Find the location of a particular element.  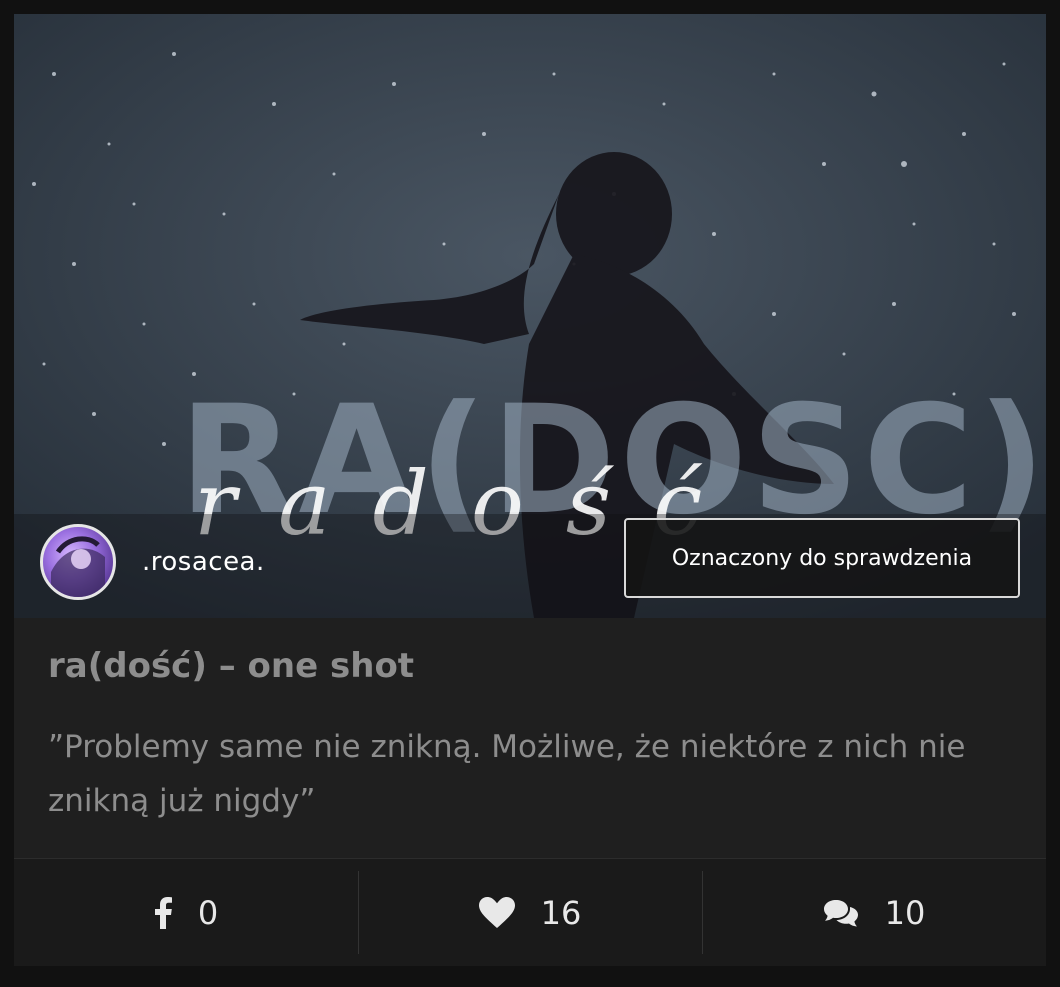

comments-icon is located at coordinates (841, 913).